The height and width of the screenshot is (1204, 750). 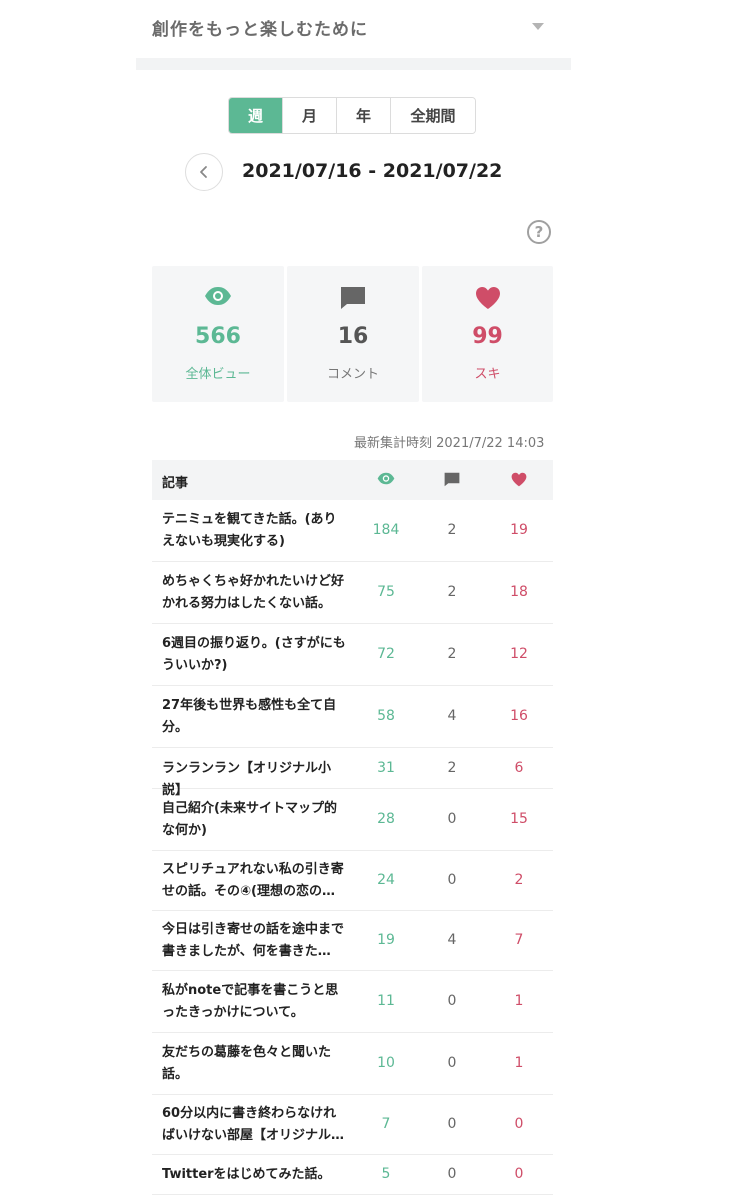 I want to click on table-row: スピリチュアれない私の引き寄せの話。その④(理想の恋の… 24 0 2, so click(x=352, y=881).